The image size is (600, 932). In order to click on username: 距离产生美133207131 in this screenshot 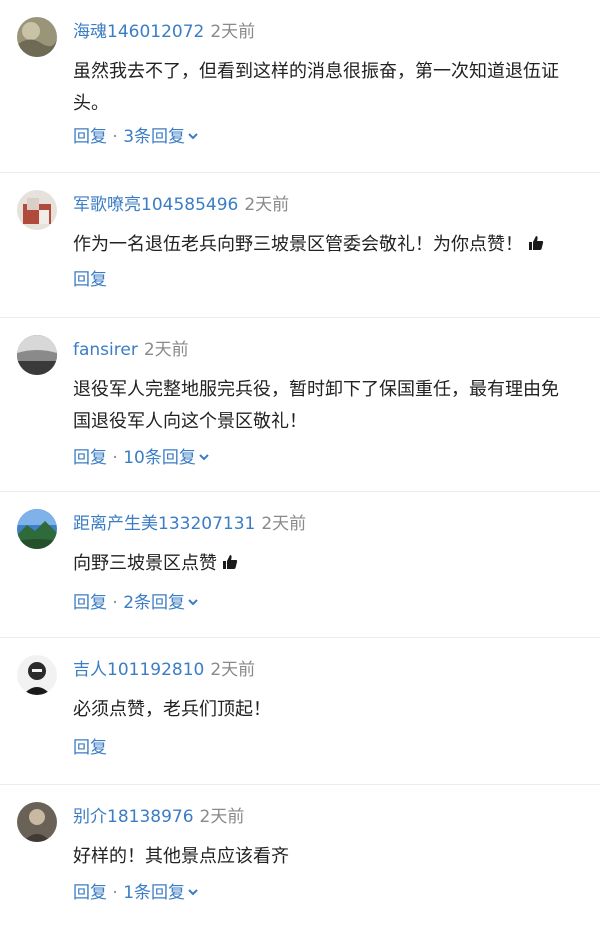, I will do `click(164, 524)`.